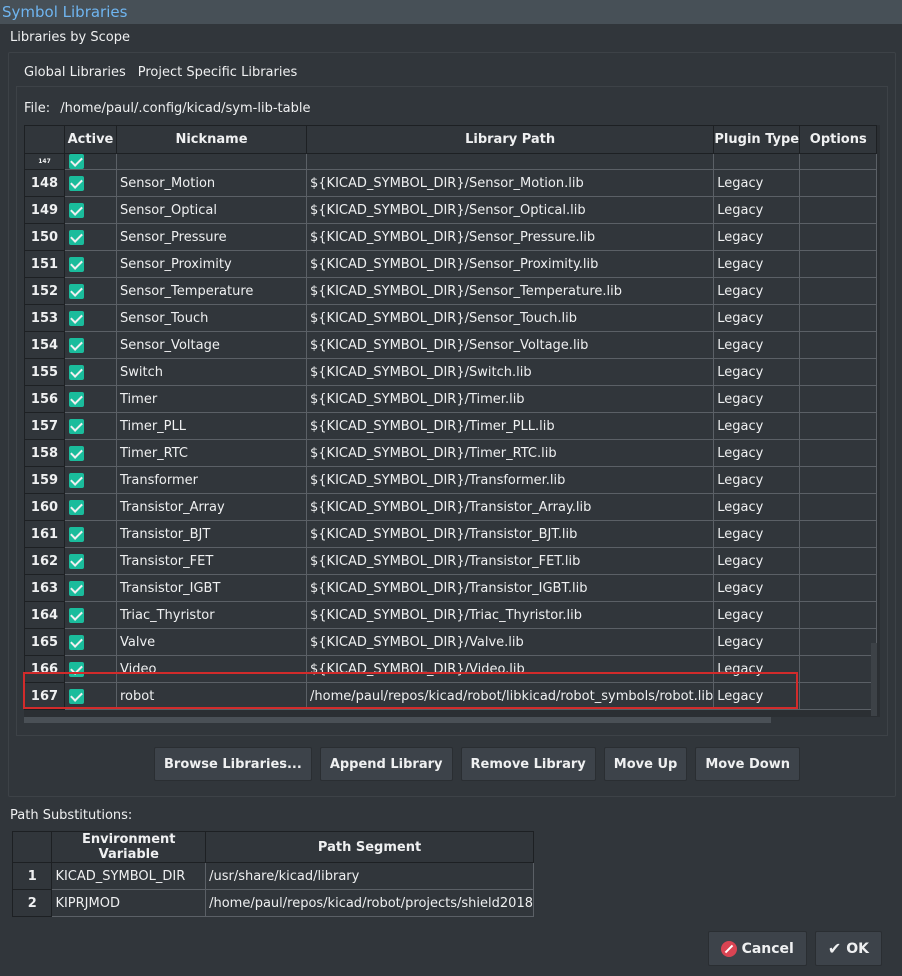  Describe the element at coordinates (510, 615) in the screenshot. I see `library-path-cell: ${KICAD_SYMBOL_DIR}/Triac_Thyristor.lib` at that location.